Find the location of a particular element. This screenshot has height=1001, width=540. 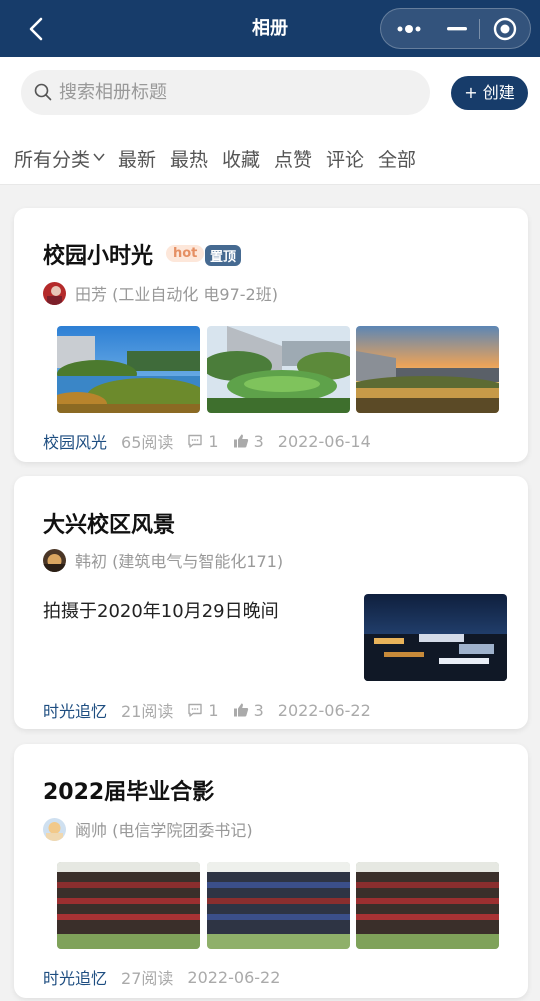

search-input is located at coordinates (239, 92).